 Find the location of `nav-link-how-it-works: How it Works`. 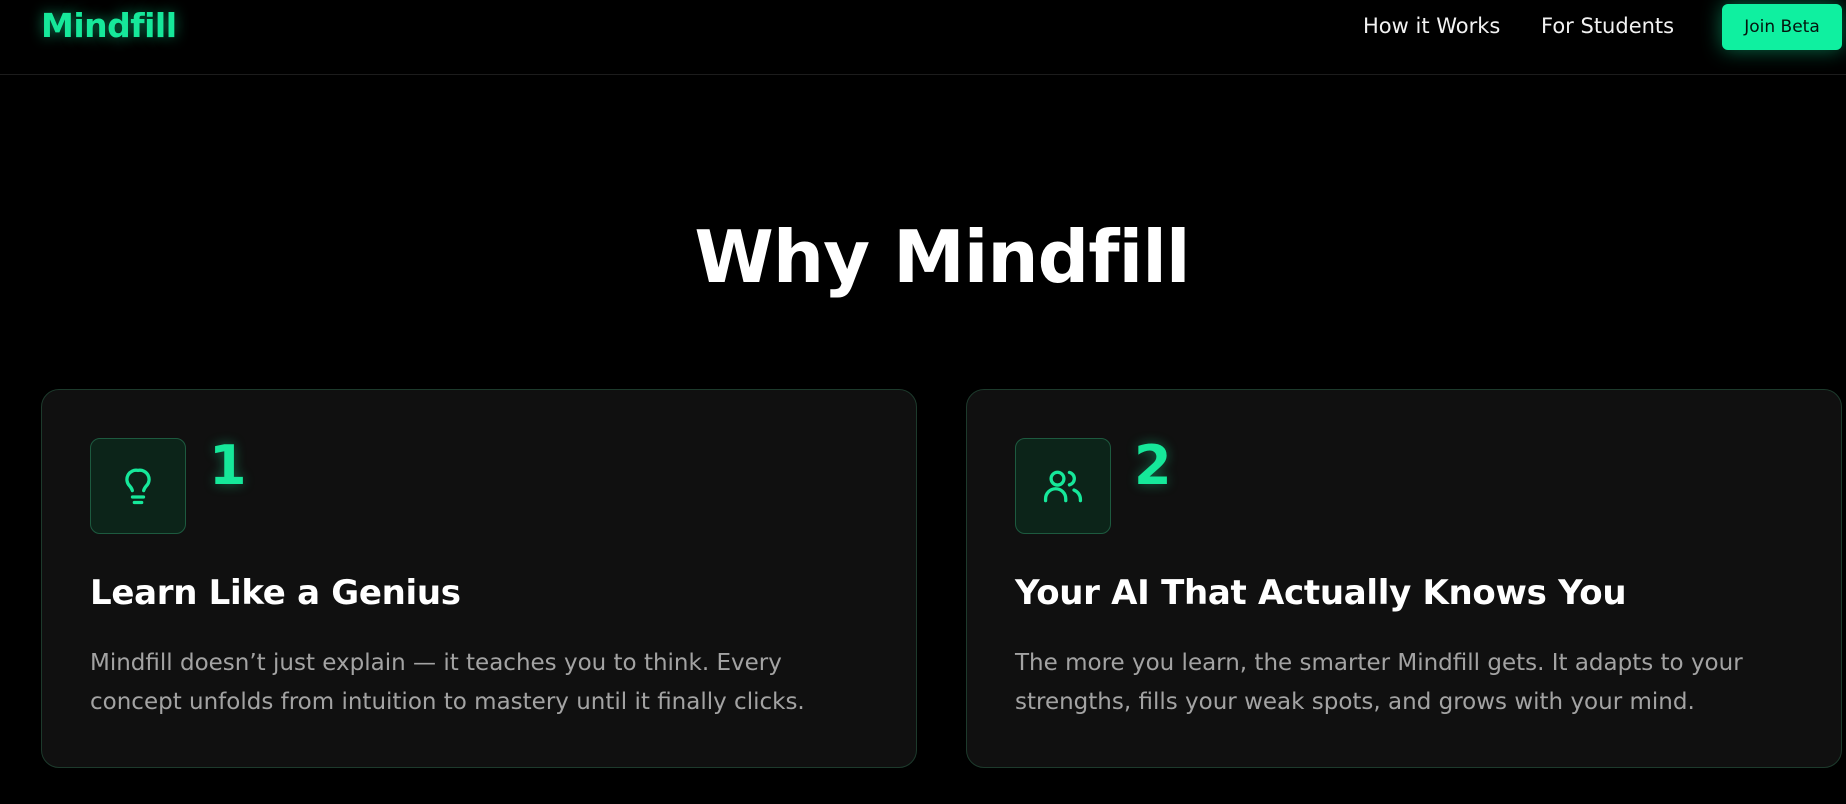

nav-link-how-it-works: How it Works is located at coordinates (1431, 26).